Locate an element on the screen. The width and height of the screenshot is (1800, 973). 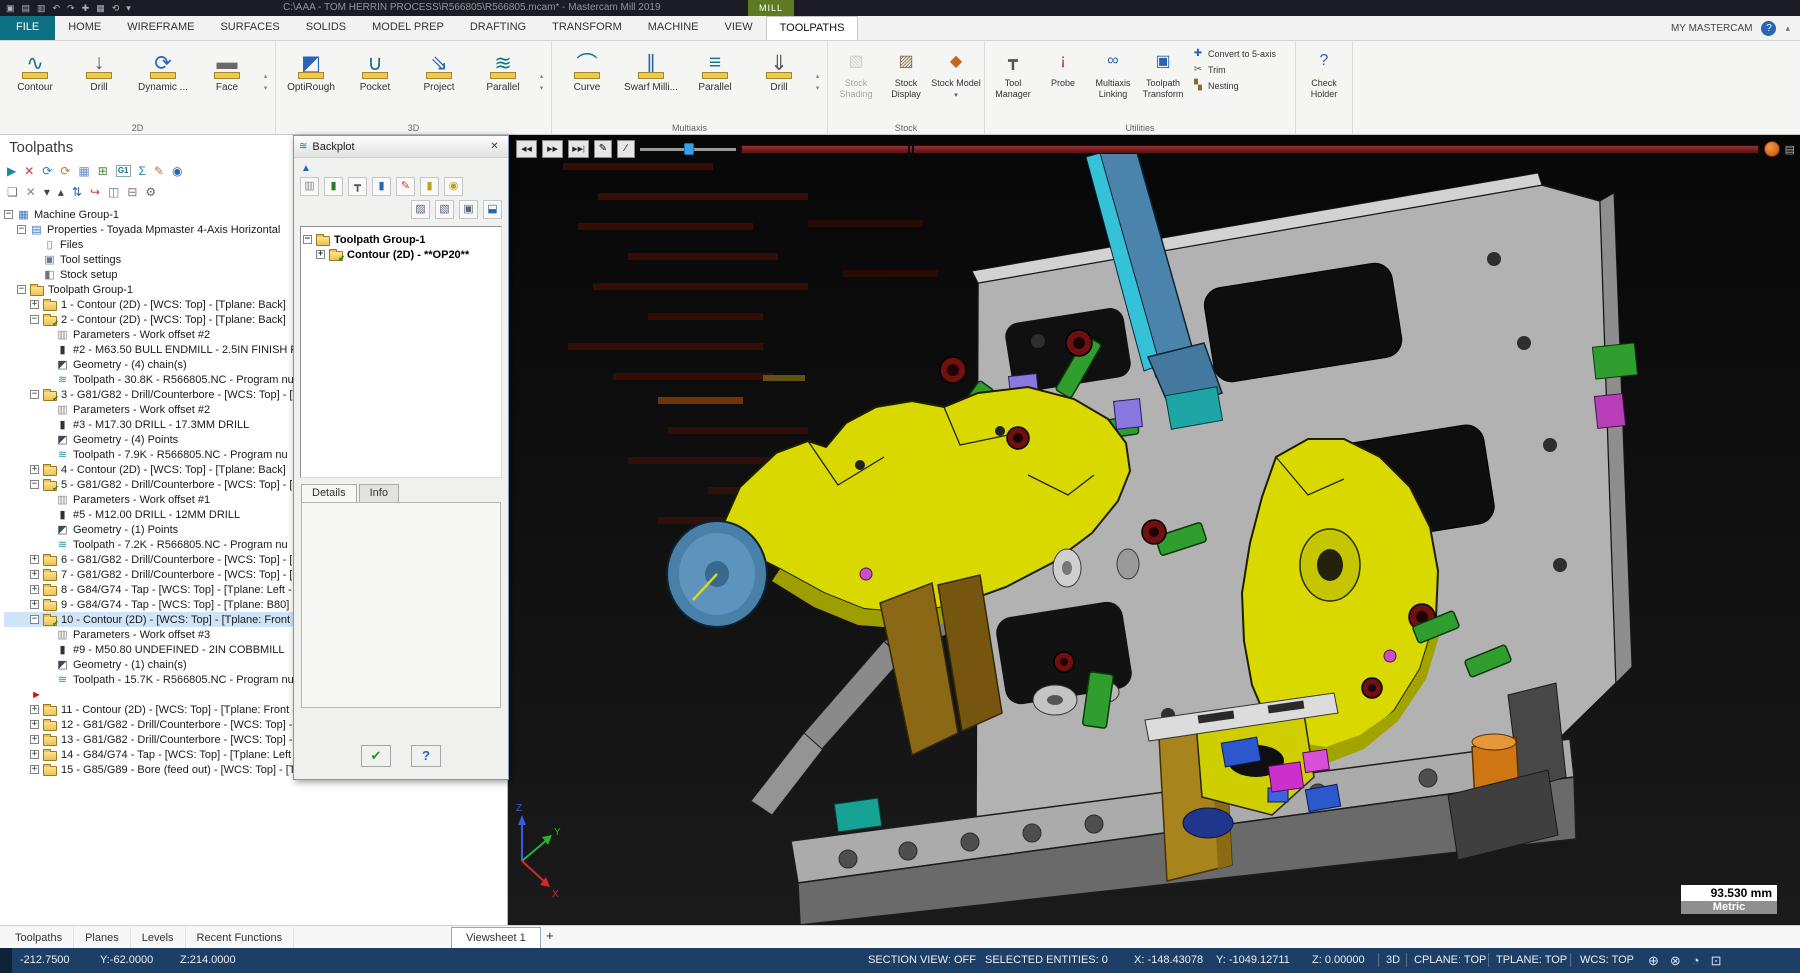
tab-model-prep: MODEL PREP is located at coordinates (408, 28).